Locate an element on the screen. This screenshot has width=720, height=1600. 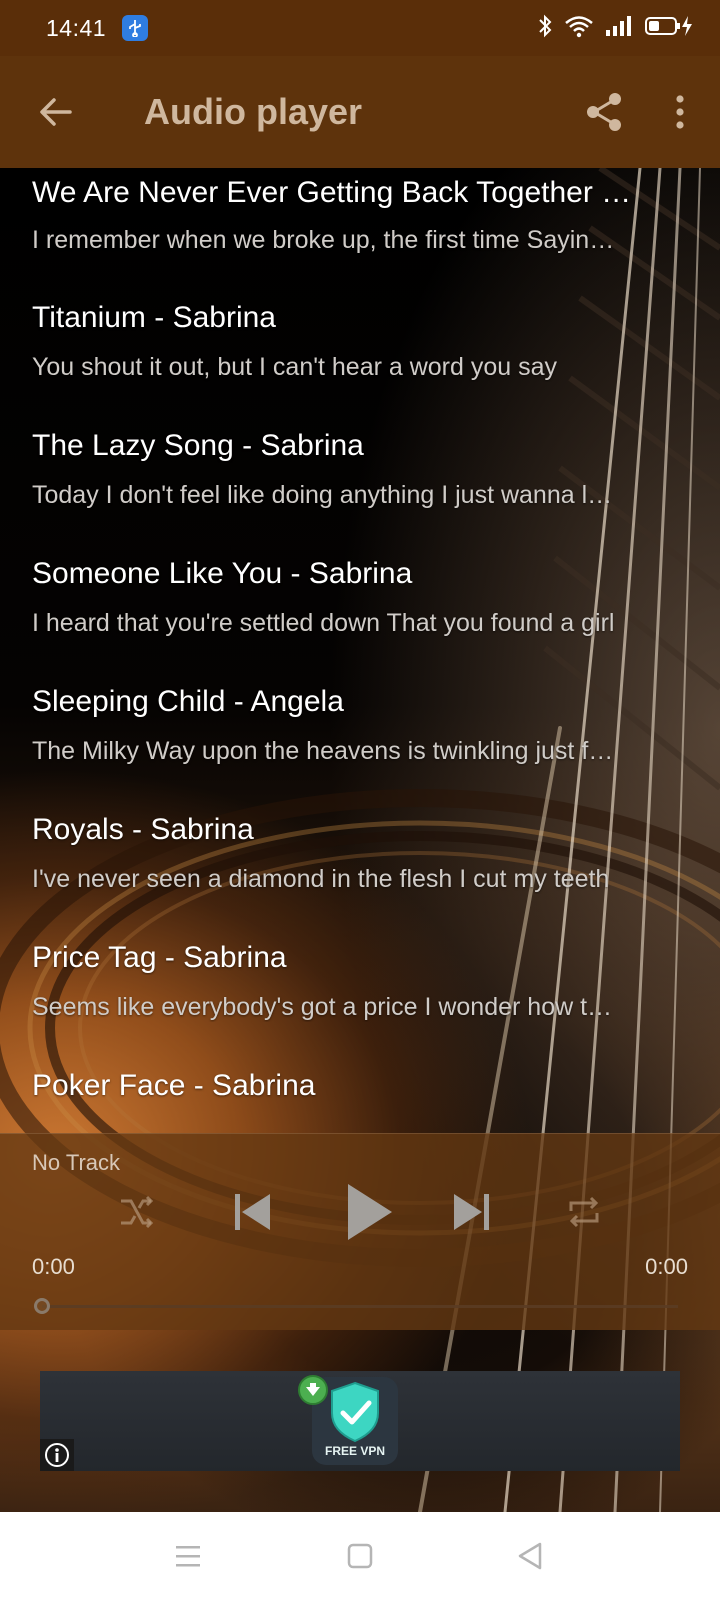
next-track-button is located at coordinates (472, 1212).